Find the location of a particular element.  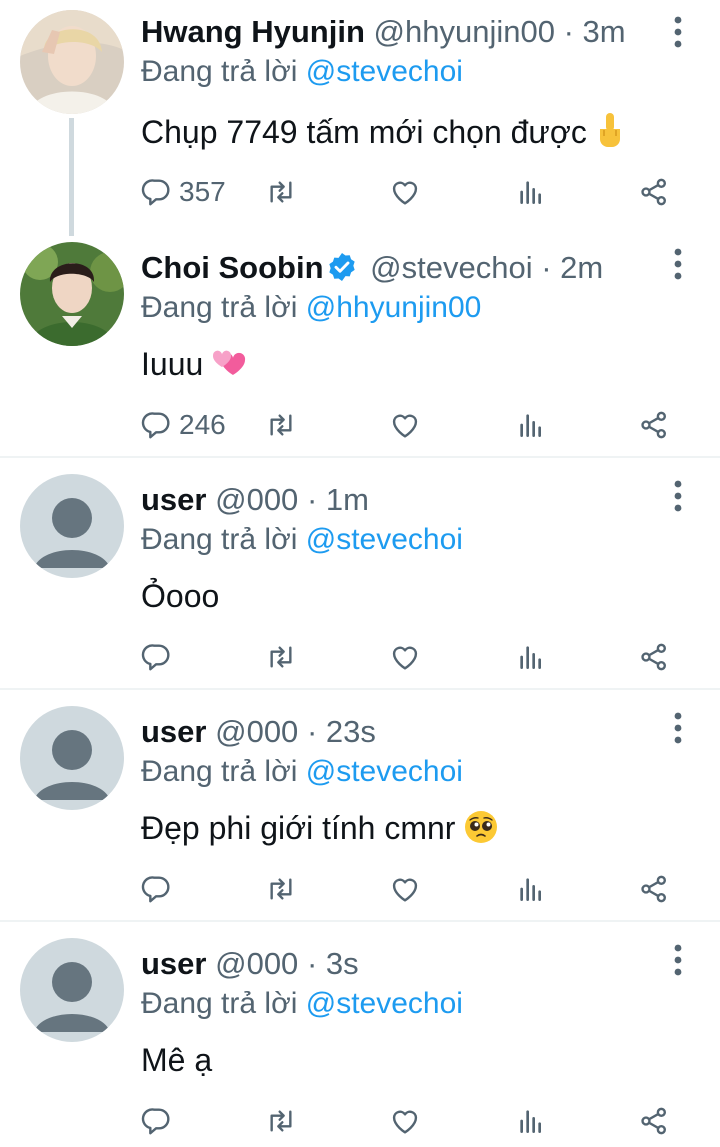

mention-link: @hhyunjin00 is located at coordinates (394, 307).